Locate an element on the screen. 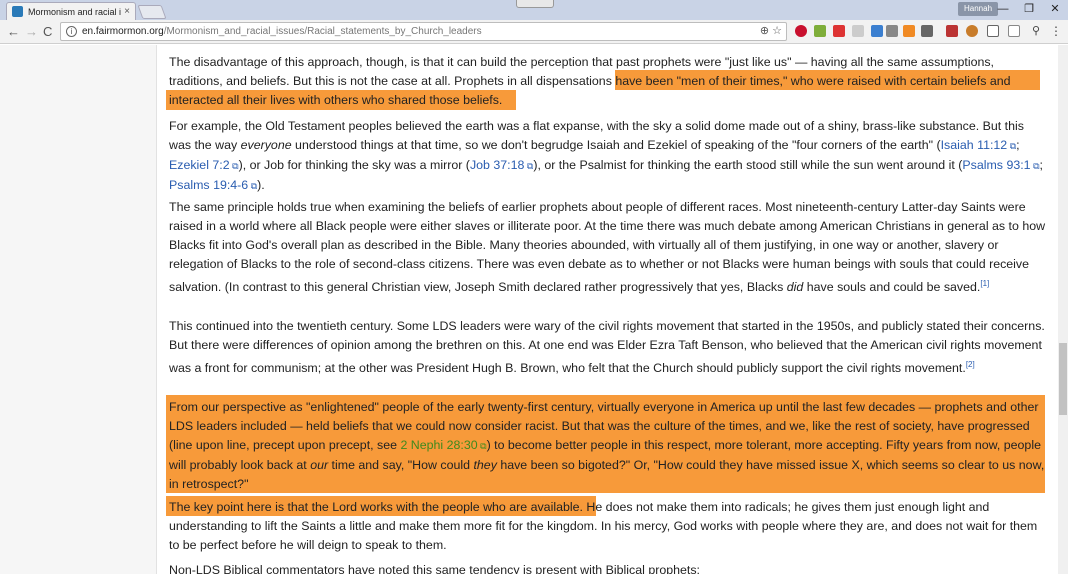 This screenshot has width=1068, height=574. tab-title: Mormonism and racial is is located at coordinates (75, 11).